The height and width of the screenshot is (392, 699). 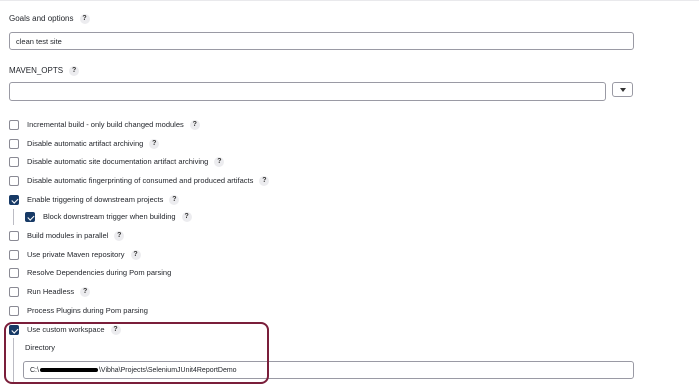 I want to click on maven-opts-label: MAVEN_OPTS?, so click(x=44, y=71).